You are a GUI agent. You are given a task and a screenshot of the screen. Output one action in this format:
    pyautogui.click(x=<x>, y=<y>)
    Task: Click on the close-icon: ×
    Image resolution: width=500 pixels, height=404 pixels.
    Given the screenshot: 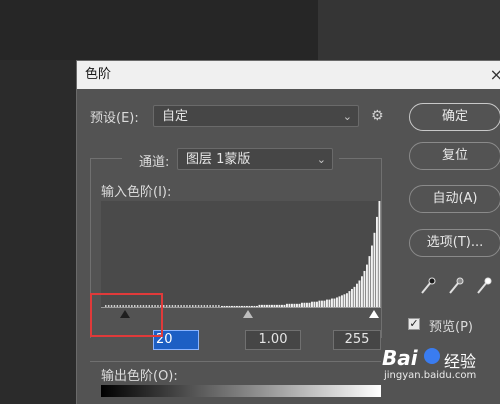 What is the action you would take?
    pyautogui.click(x=495, y=75)
    